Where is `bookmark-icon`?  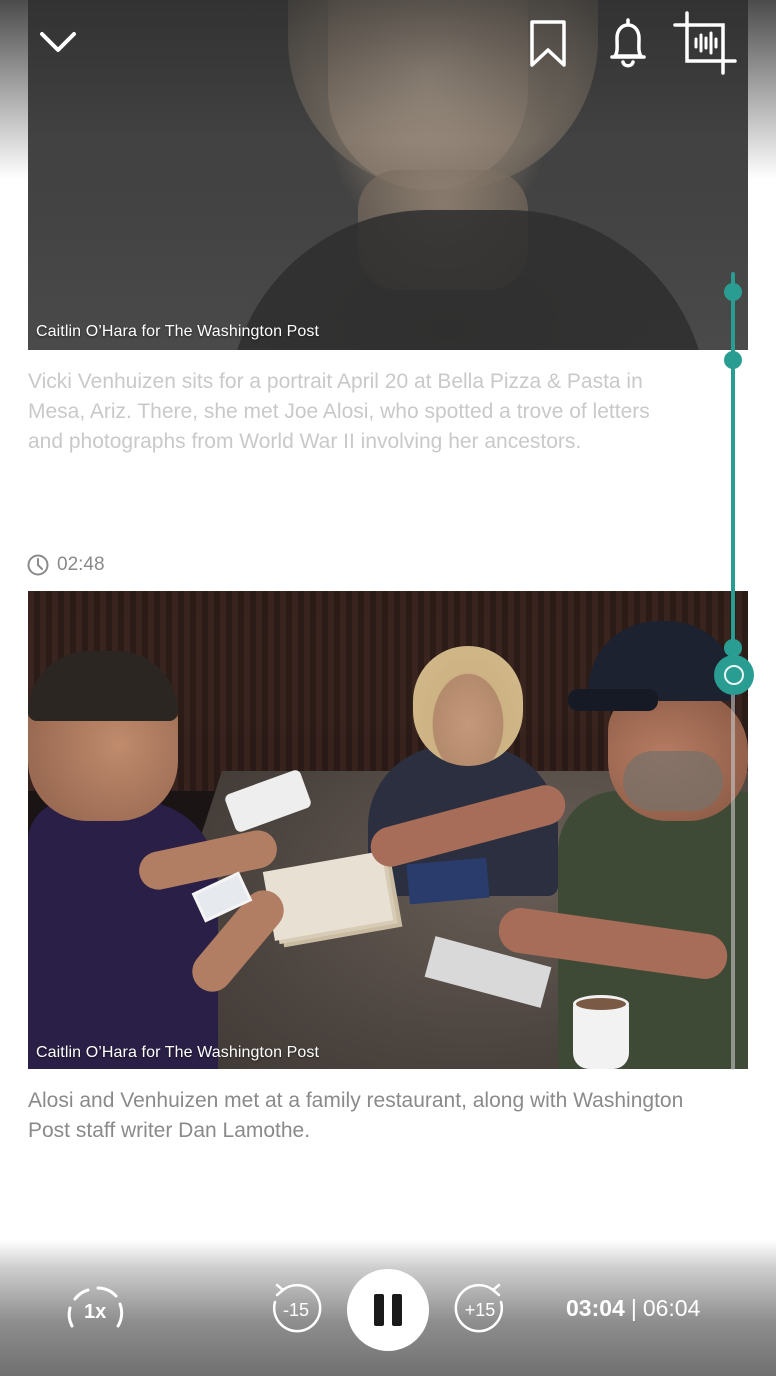 bookmark-icon is located at coordinates (548, 43).